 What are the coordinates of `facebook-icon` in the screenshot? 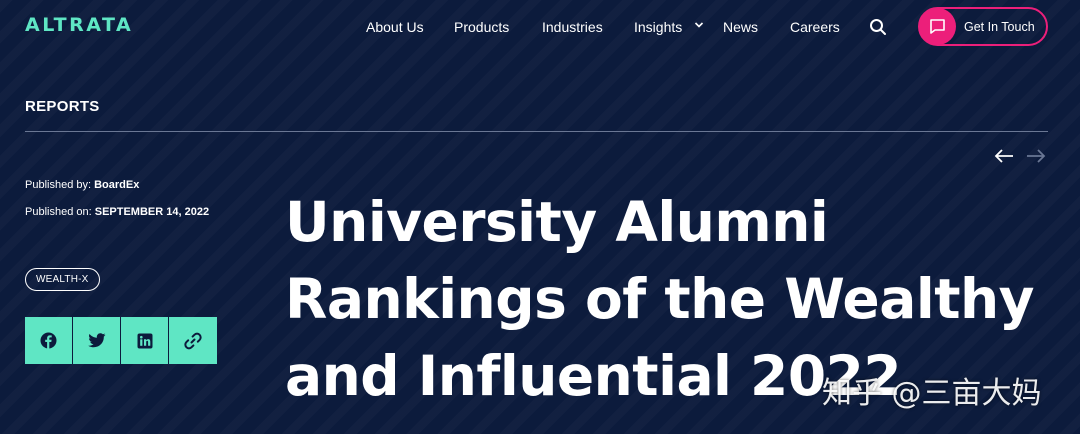 It's located at (48, 340).